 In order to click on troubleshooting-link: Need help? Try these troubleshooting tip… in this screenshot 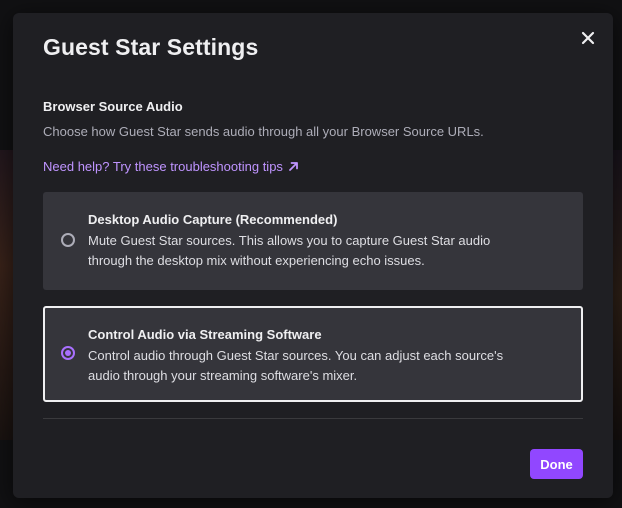, I will do `click(171, 166)`.